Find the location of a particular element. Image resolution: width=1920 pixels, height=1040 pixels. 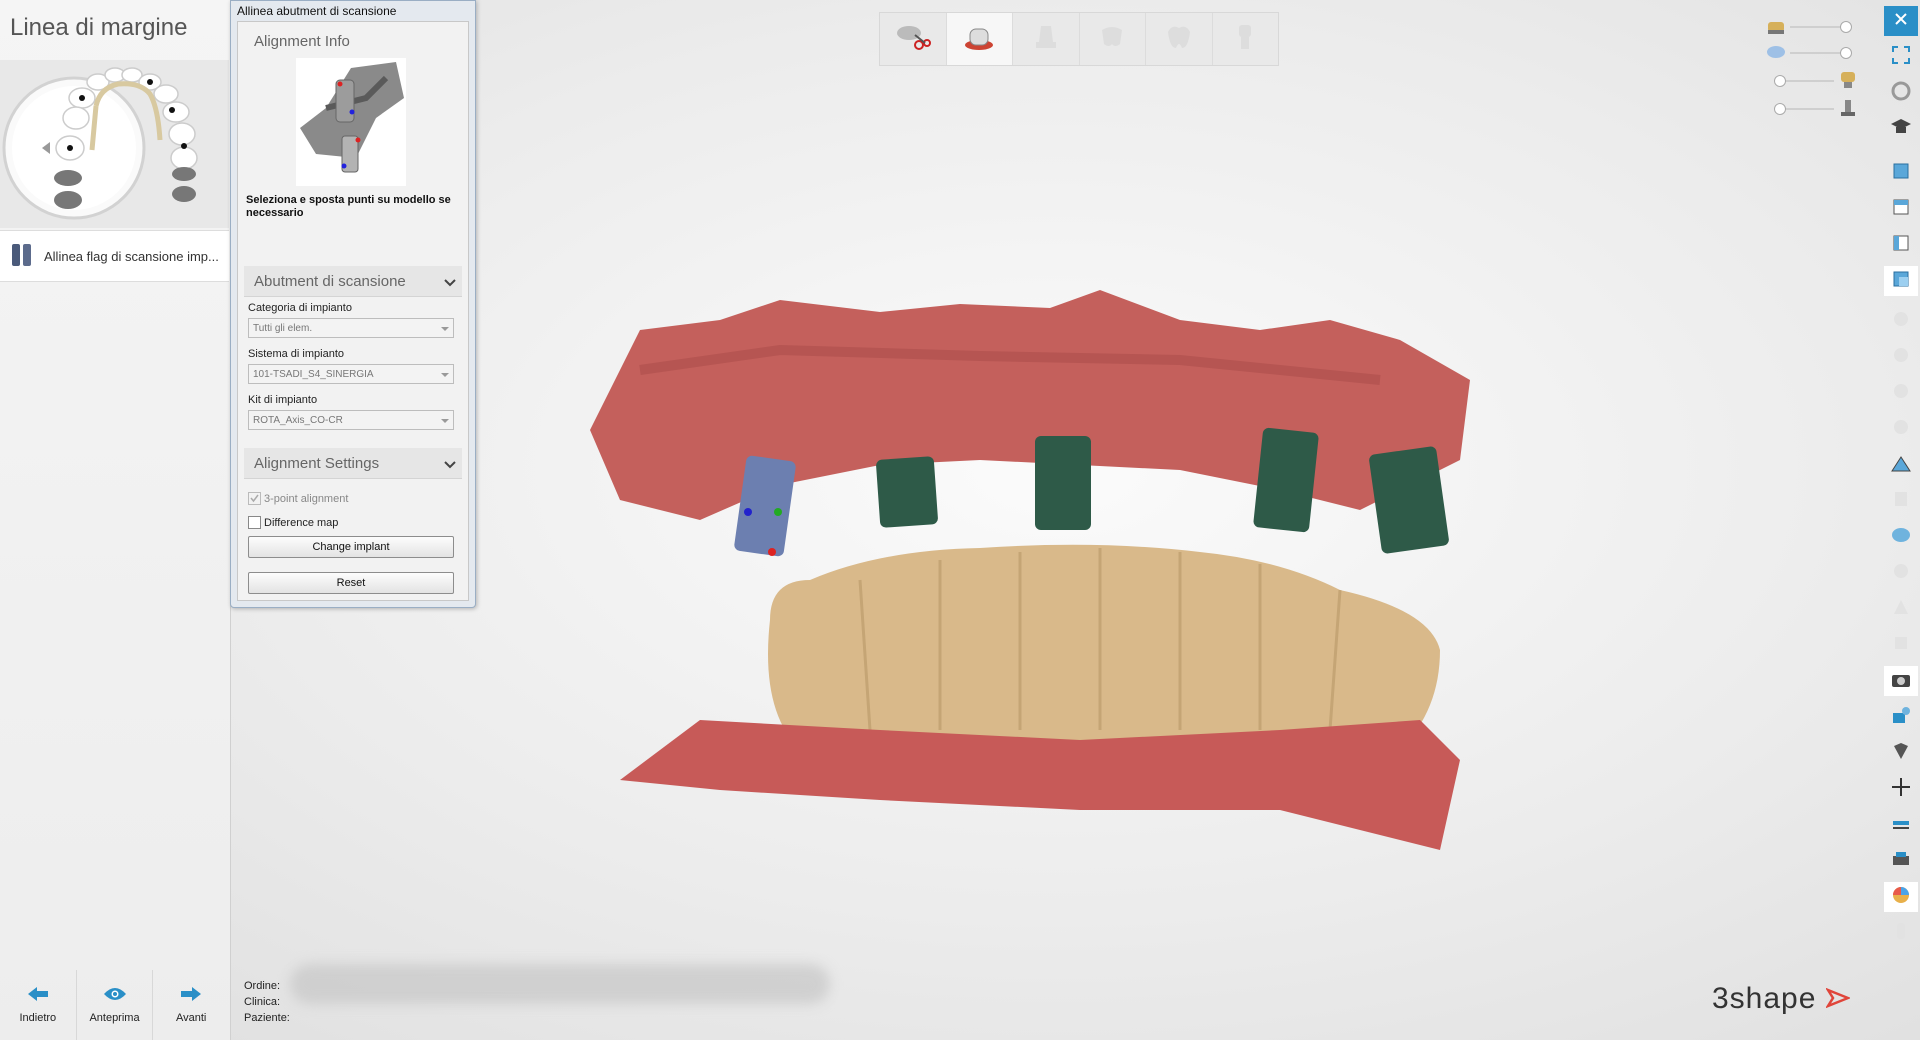

case-info: Ordine: Clinica: Paziente: is located at coordinates (267, 1002).